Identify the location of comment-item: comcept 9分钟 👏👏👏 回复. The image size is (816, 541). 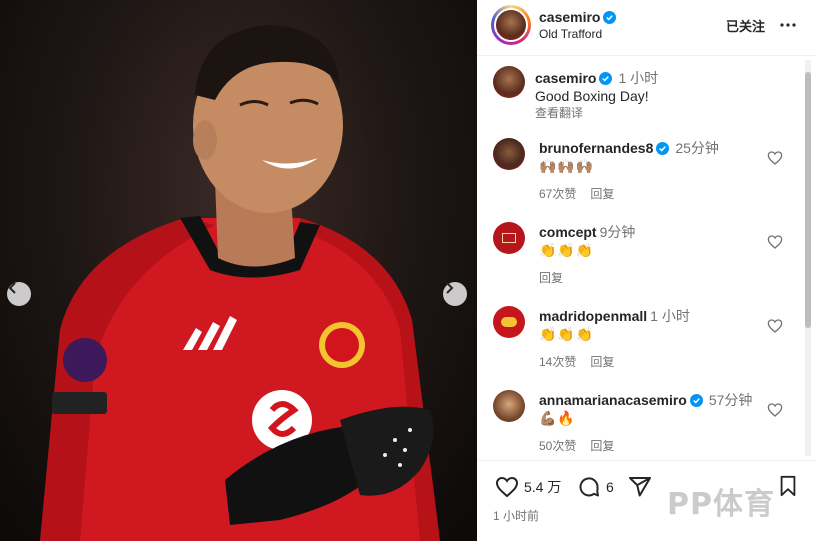
(643, 262).